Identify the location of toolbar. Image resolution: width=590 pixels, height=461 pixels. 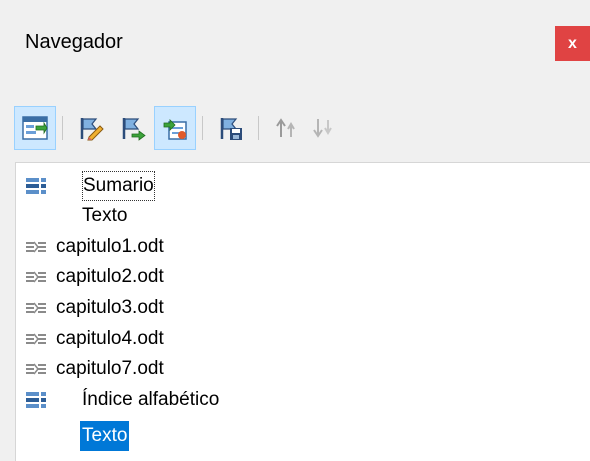
(295, 128).